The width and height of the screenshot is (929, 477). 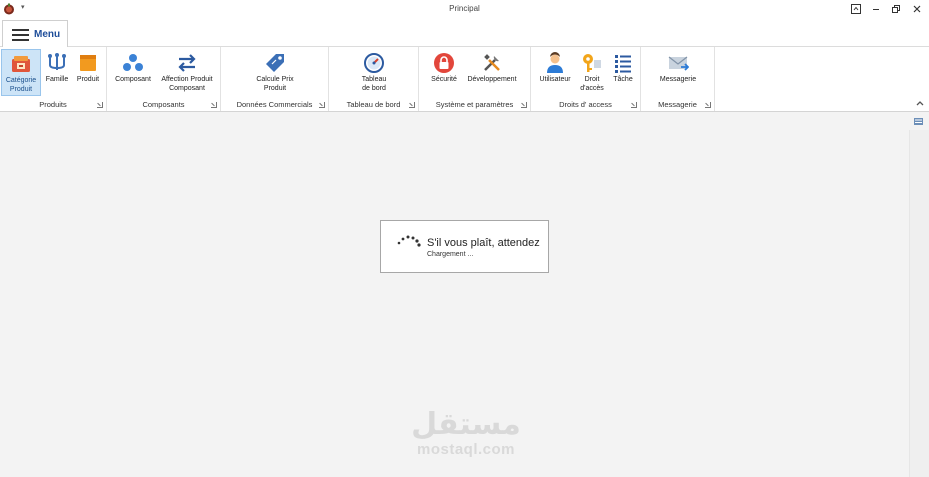 What do you see at coordinates (275, 63) in the screenshot?
I see `price-tag-icon` at bounding box center [275, 63].